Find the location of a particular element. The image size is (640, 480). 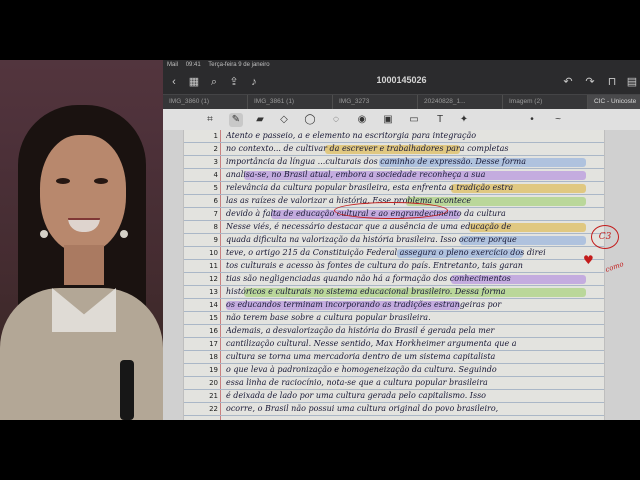

eraser-icon: ◇ is located at coordinates (284, 120).